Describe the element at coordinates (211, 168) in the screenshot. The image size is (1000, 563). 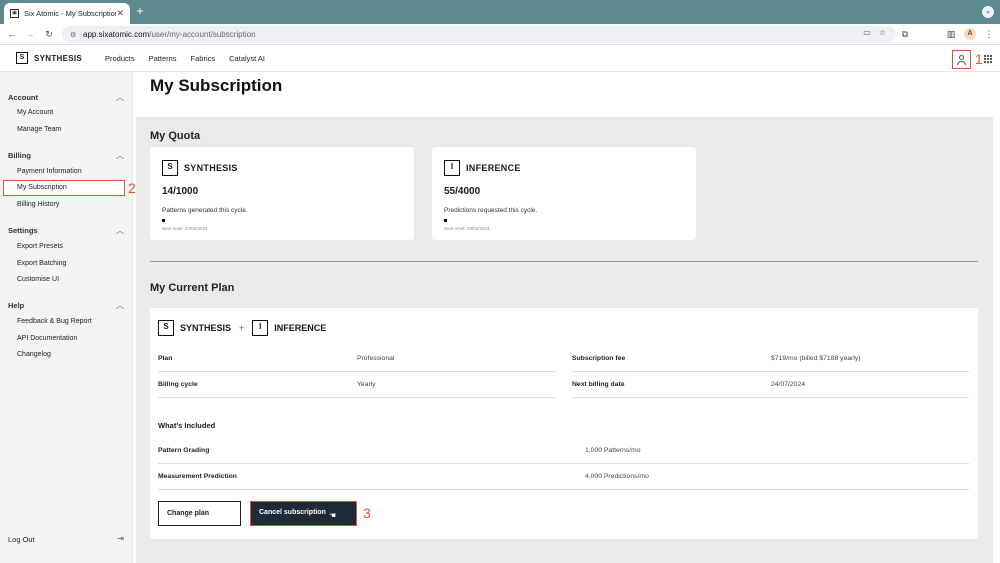
I see `quota-product-name: SYNTHESIS` at that location.